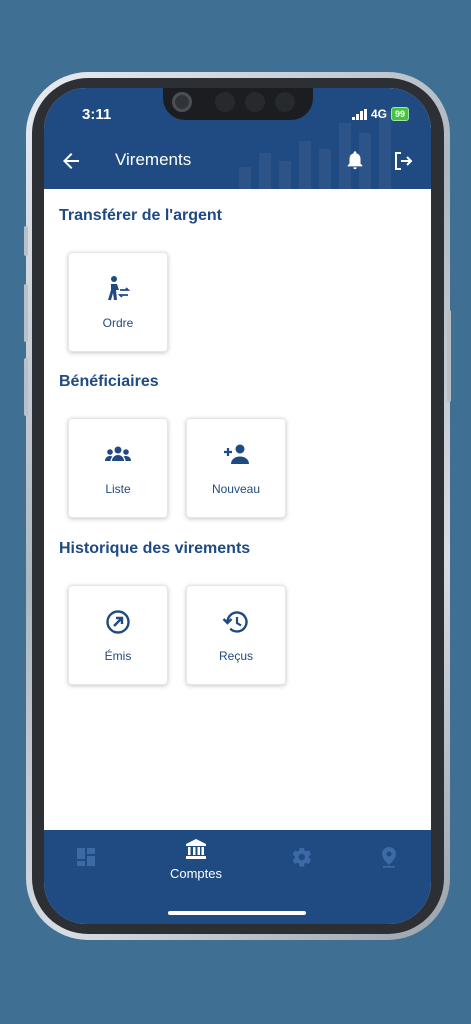  Describe the element at coordinates (196, 859) in the screenshot. I see `nav-comptes: Comptes` at that location.